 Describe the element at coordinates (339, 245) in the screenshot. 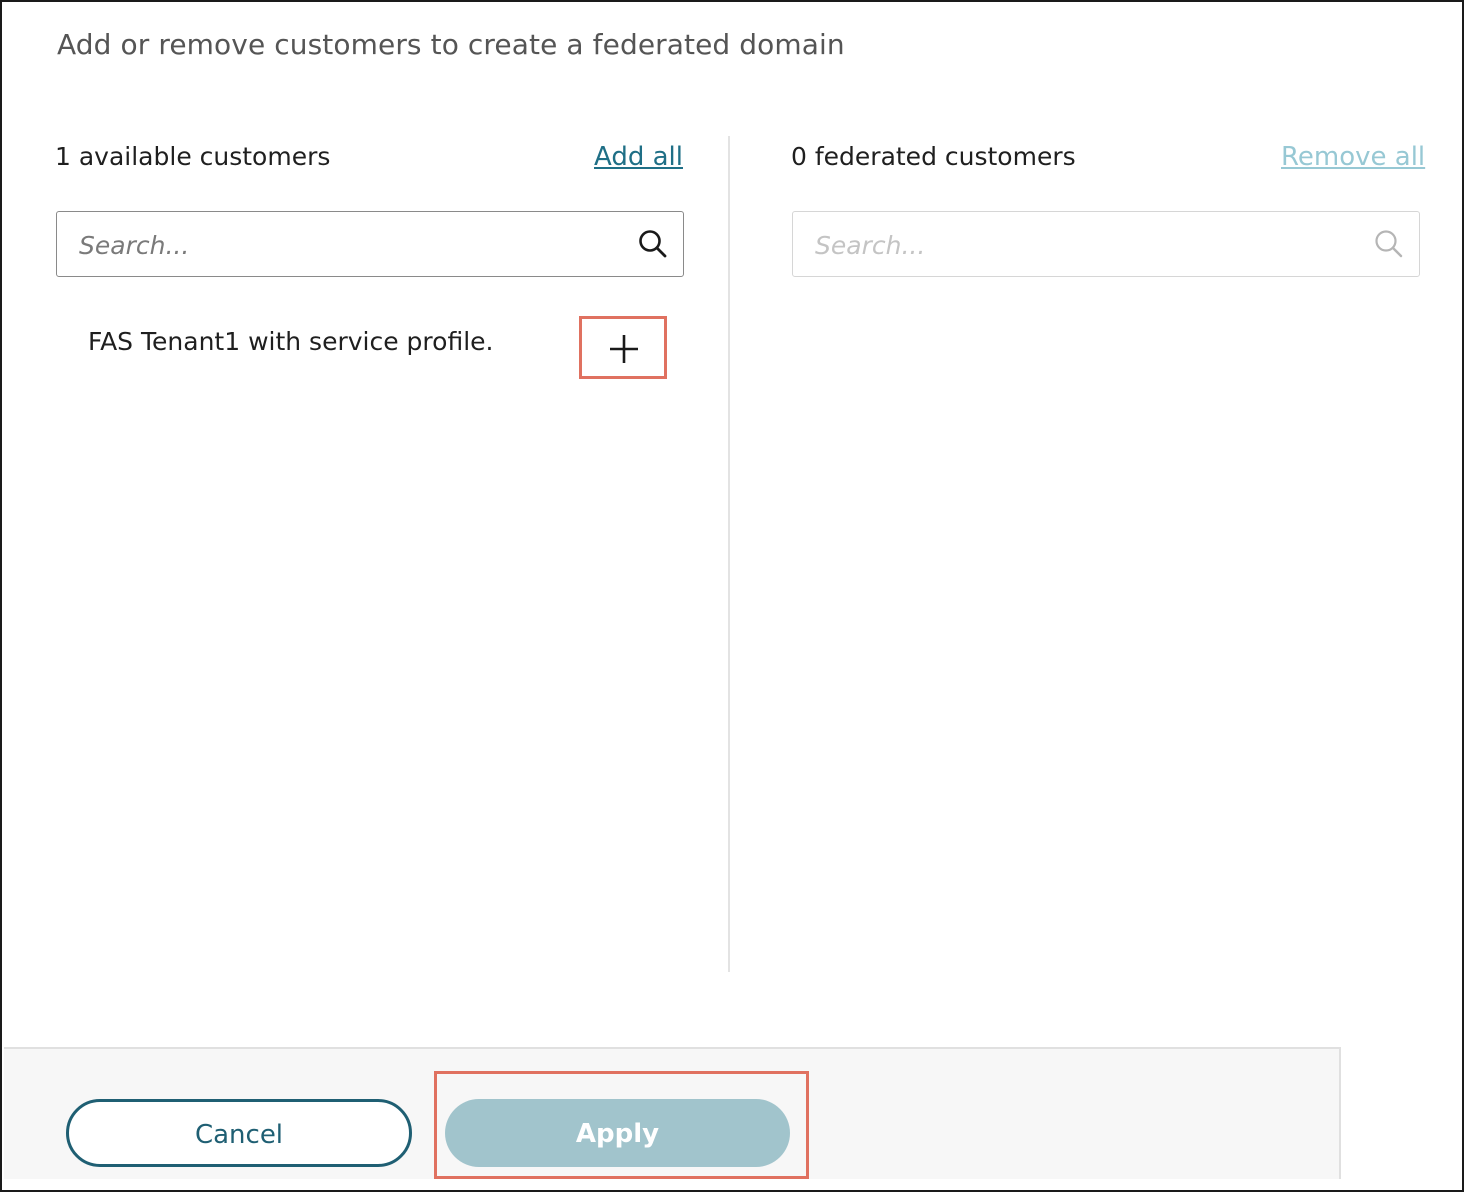

I see `available-search-input` at that location.